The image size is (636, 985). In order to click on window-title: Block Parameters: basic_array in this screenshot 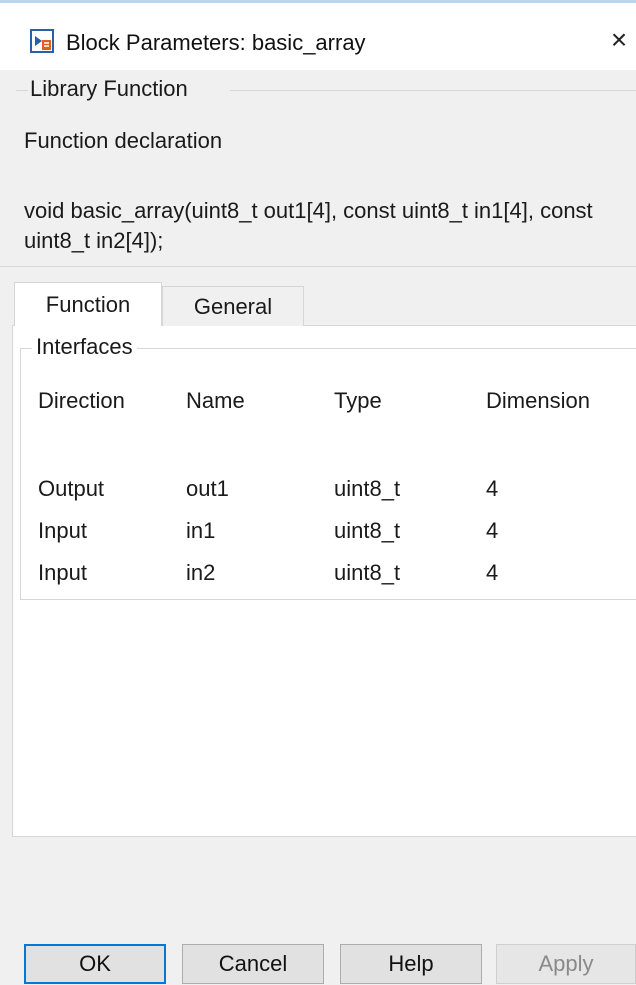, I will do `click(216, 42)`.